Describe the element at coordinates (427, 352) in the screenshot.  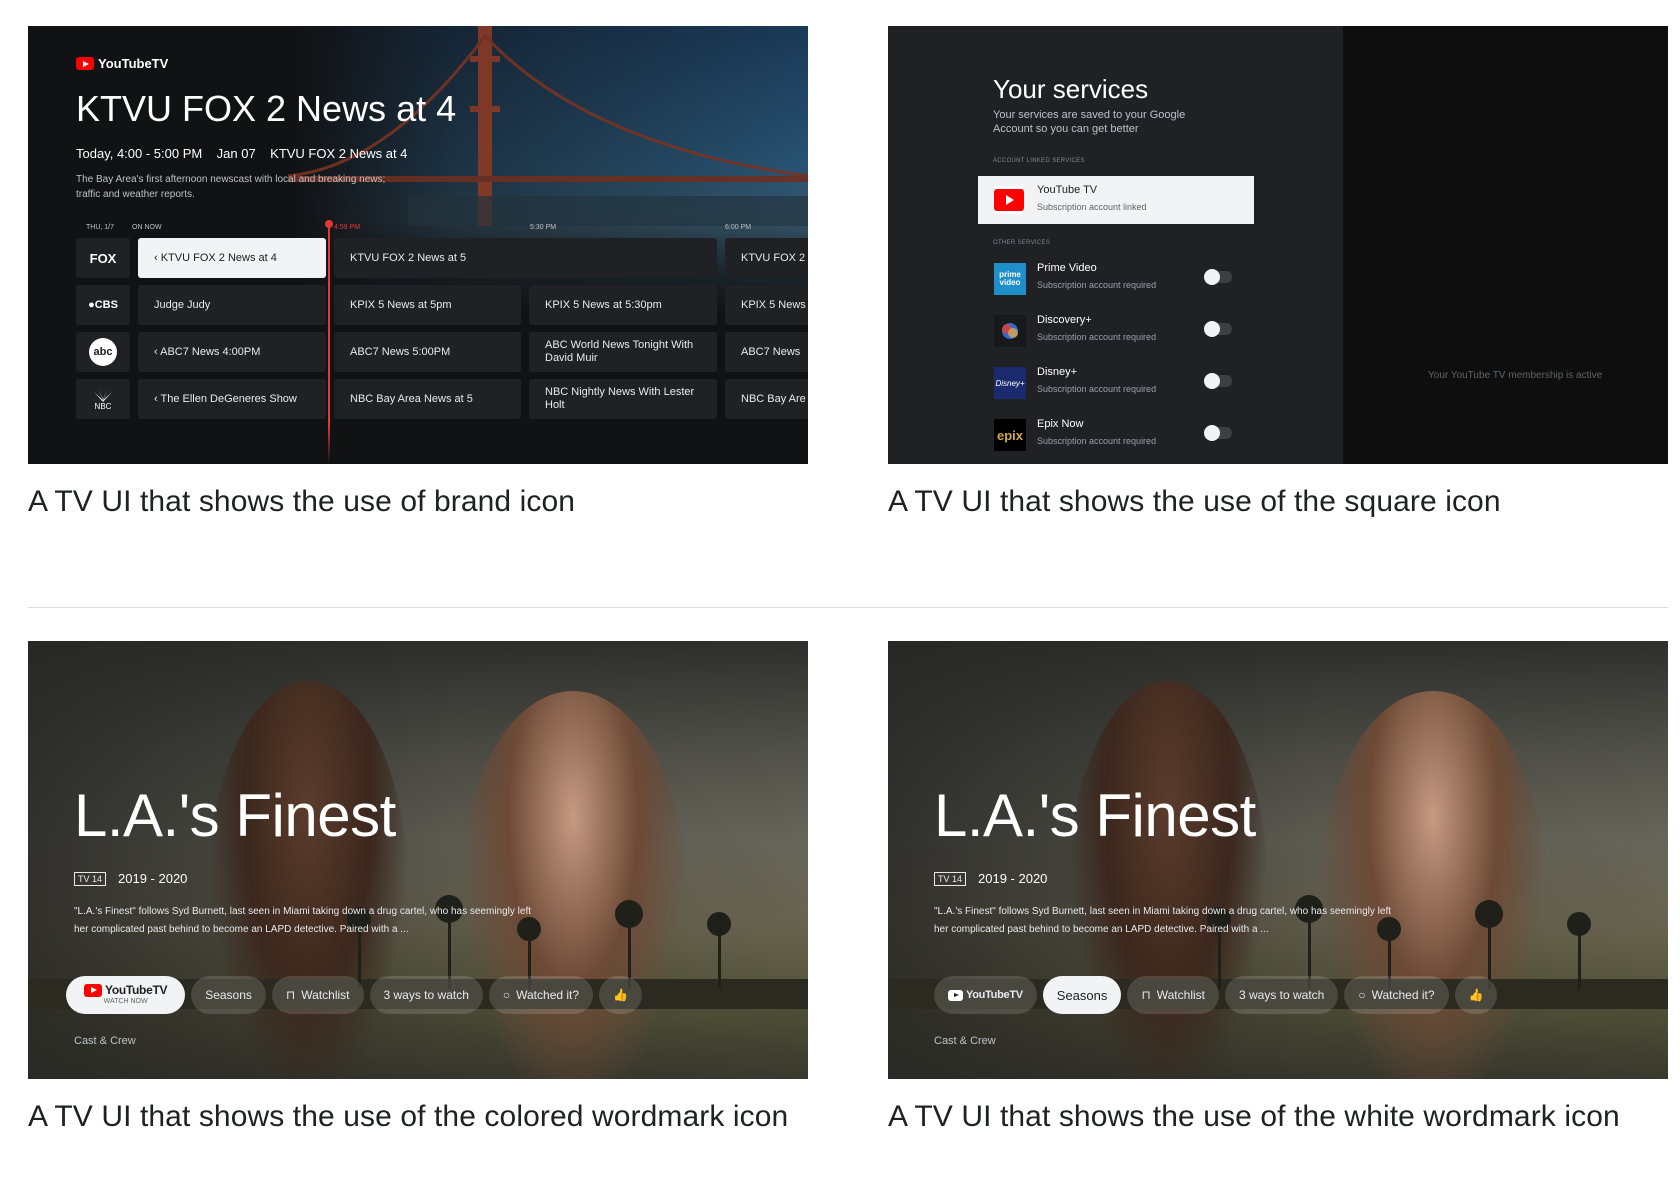
I see `program-cell: ABC7 News 5:00PM` at that location.